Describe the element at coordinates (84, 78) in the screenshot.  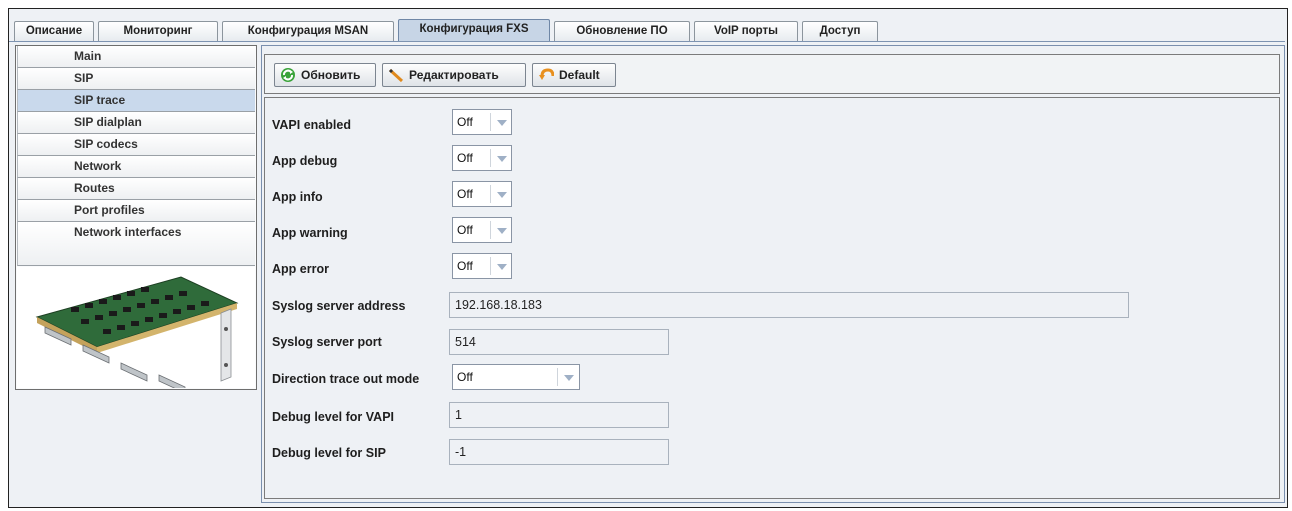
I see `sidebar-item-label: SIP` at that location.